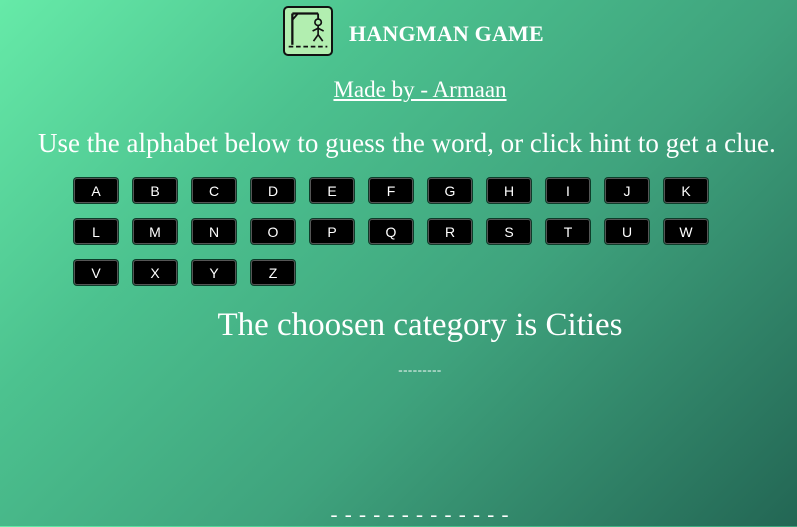  I want to click on letter-key-a: A, so click(96, 190).